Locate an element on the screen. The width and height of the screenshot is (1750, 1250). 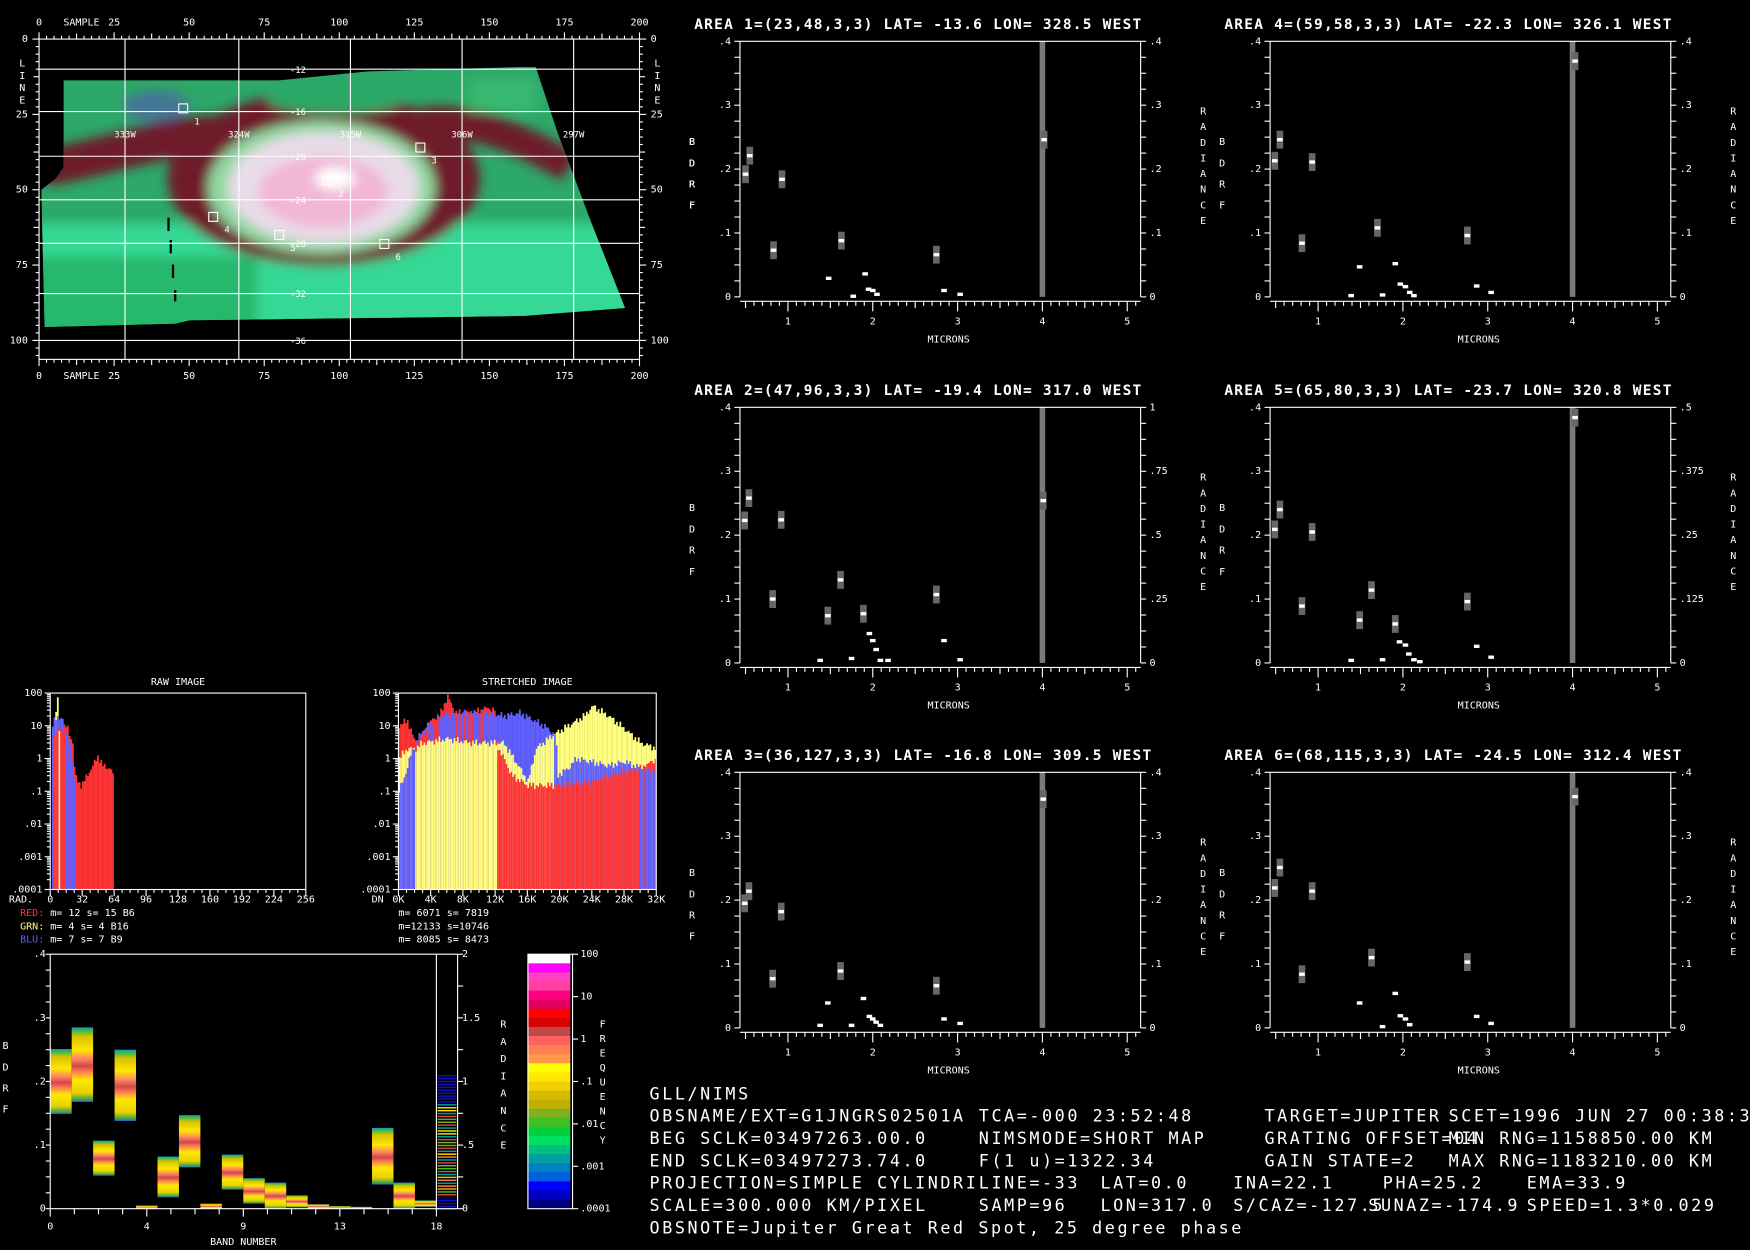
sample-tick-label: 0 is located at coordinates (39, 376).